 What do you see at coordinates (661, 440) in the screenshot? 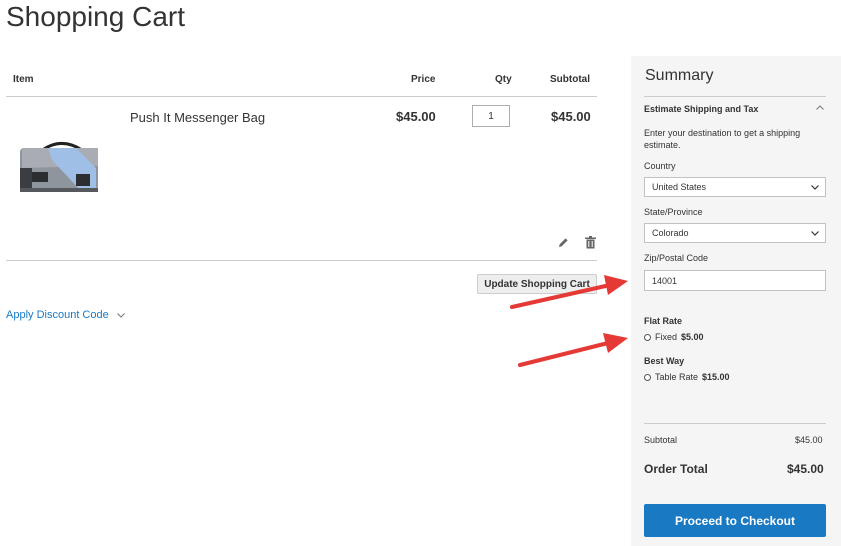
I see `summary-subtotal-label: Subtotal` at bounding box center [661, 440].